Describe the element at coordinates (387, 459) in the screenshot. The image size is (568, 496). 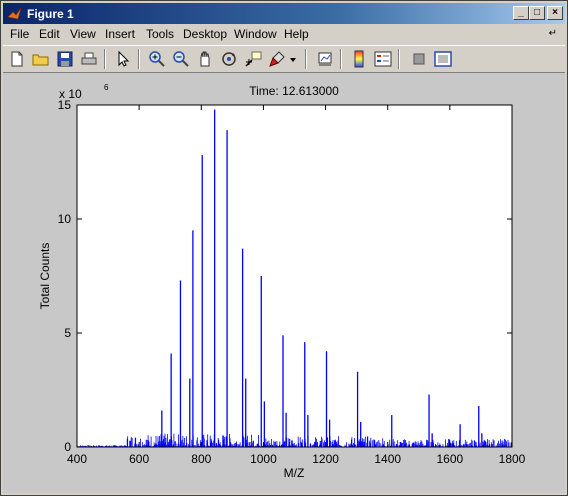
I see `x-tick-label: 1400` at that location.